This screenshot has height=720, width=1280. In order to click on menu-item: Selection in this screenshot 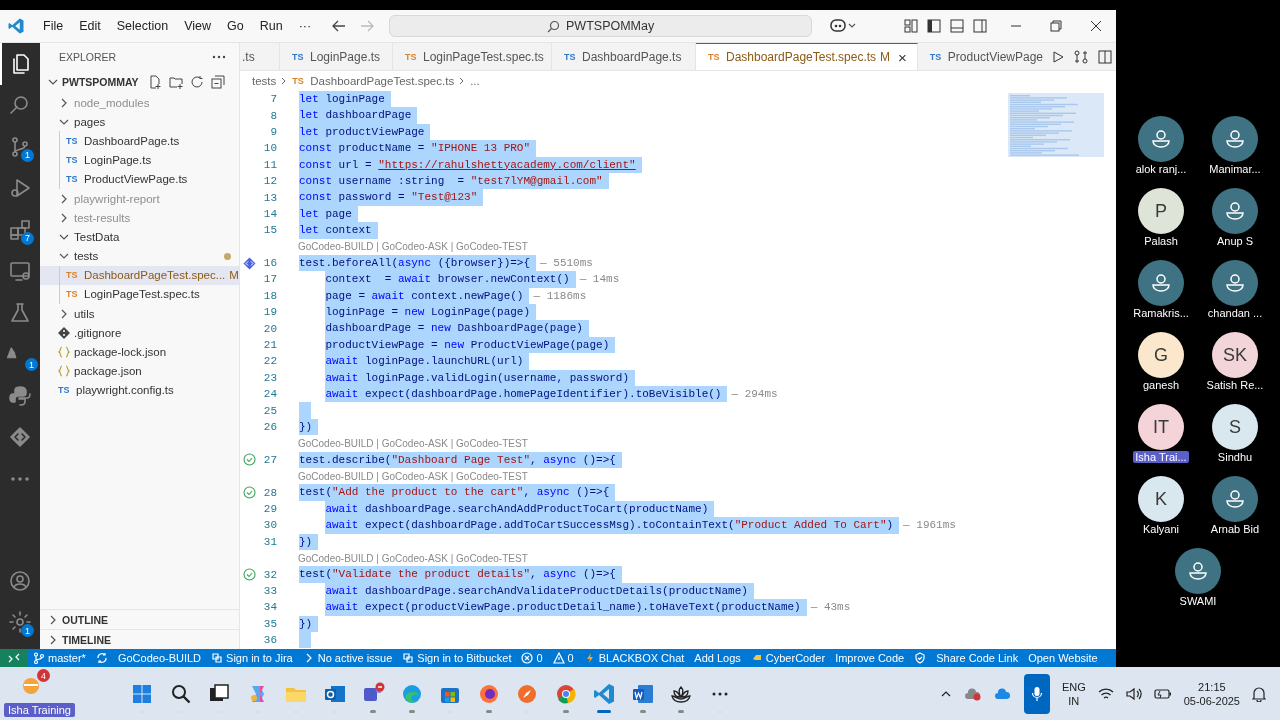, I will do `click(142, 26)`.